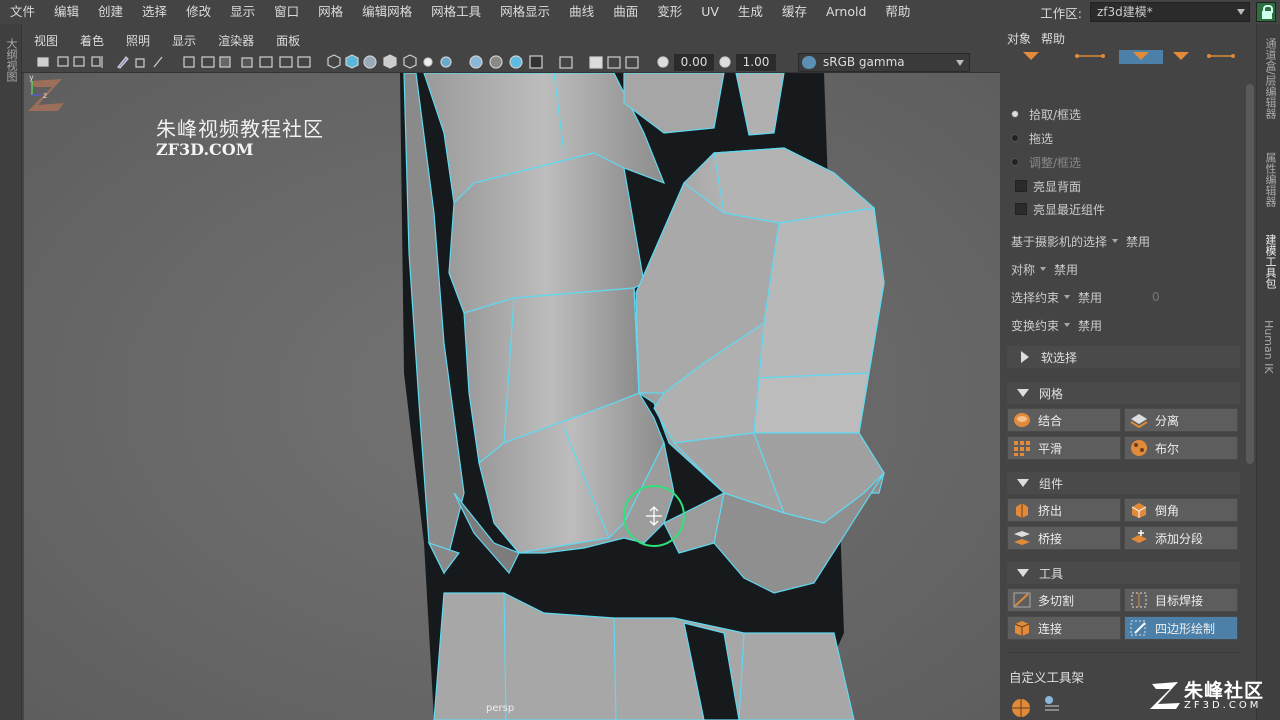  I want to click on checkbox-highlight-backfaces: 亮显背面, so click(1048, 186).